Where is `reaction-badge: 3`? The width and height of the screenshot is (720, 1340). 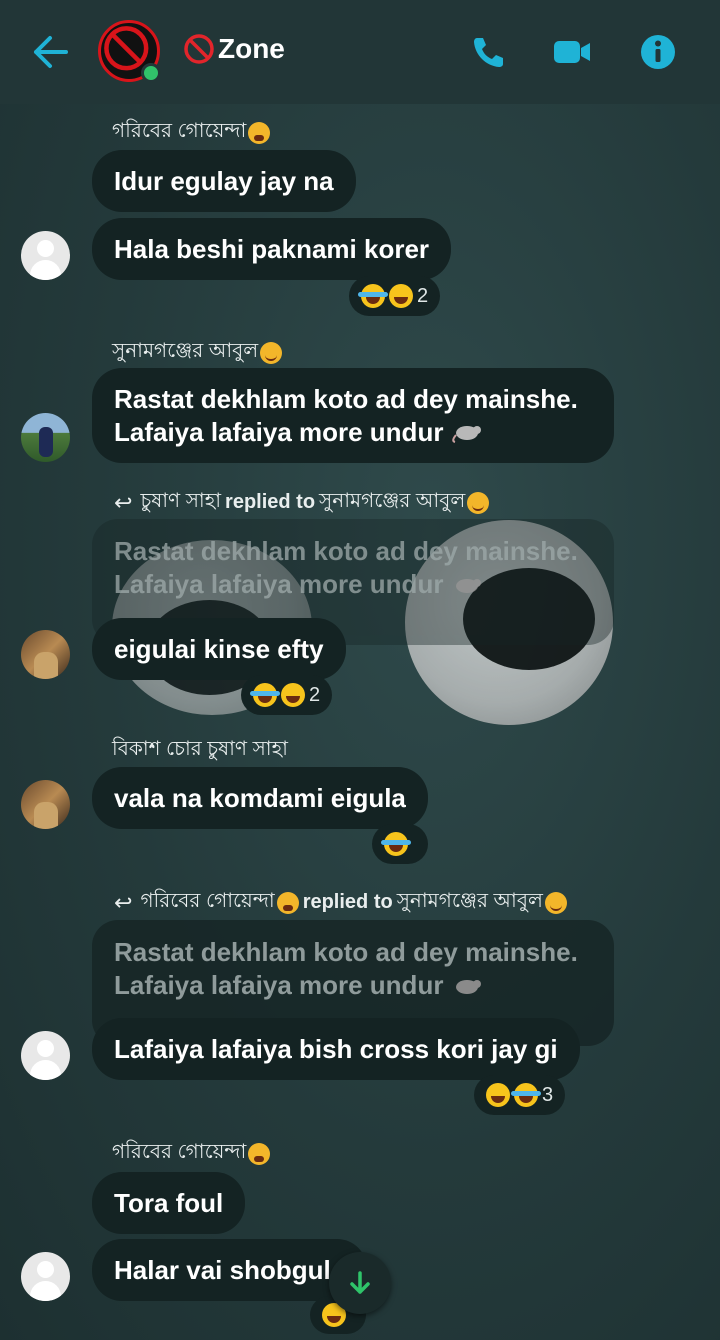
reaction-badge: 3 is located at coordinates (520, 1095).